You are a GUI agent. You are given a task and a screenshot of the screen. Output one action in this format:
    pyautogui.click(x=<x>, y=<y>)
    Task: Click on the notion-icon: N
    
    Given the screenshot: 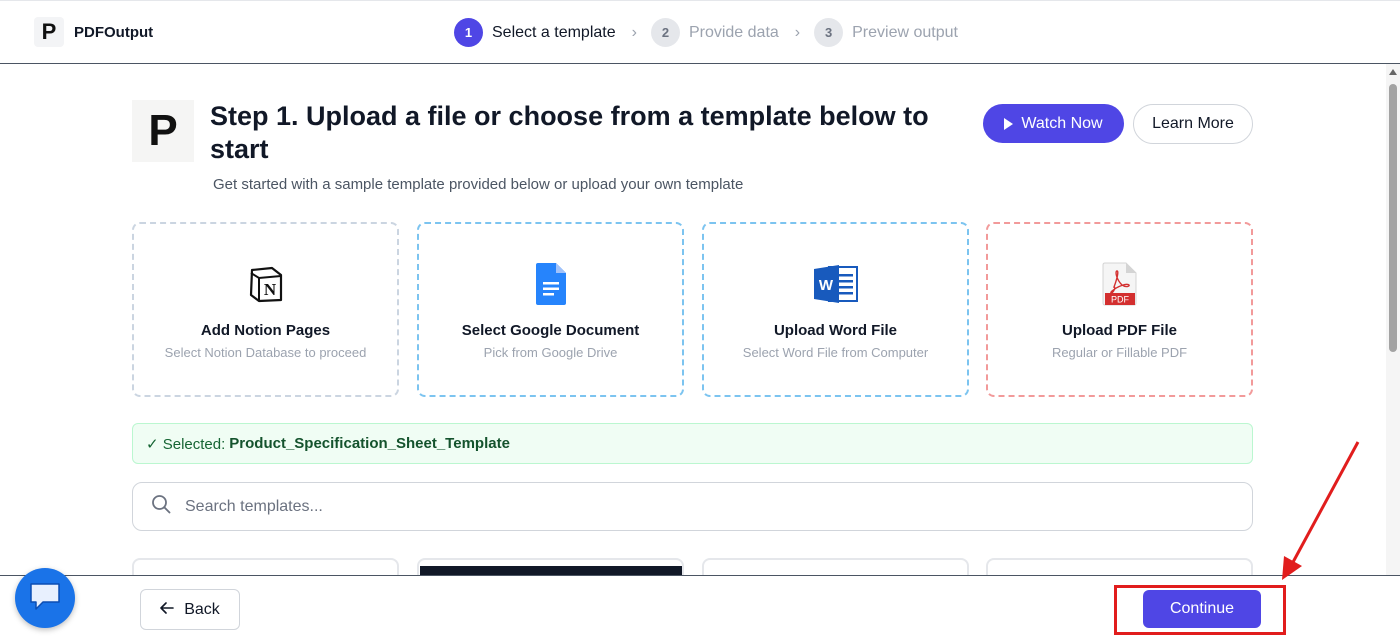 What is the action you would take?
    pyautogui.click(x=266, y=284)
    